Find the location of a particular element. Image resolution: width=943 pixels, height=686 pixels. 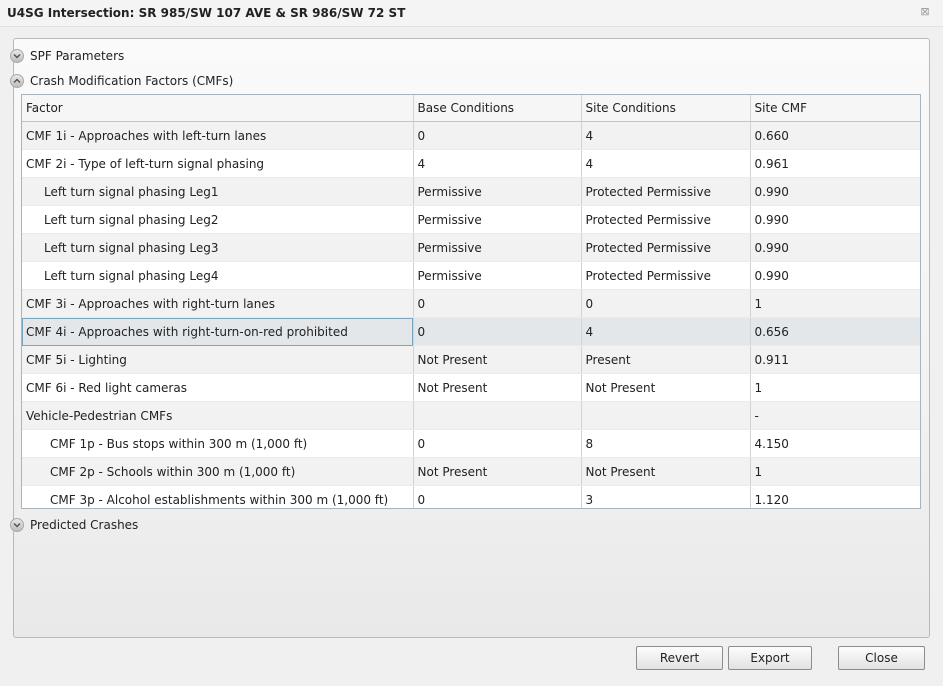

cell-base-conditions is located at coordinates (497, 415).